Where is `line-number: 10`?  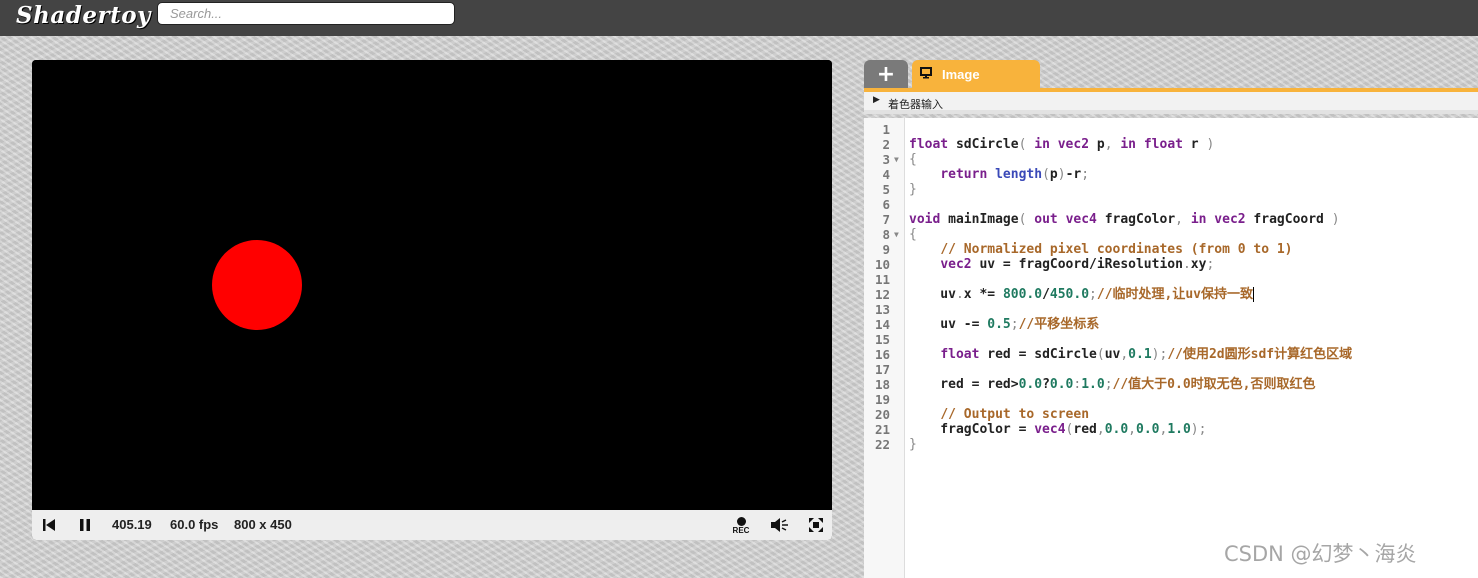
line-number: 10 is located at coordinates (882, 264).